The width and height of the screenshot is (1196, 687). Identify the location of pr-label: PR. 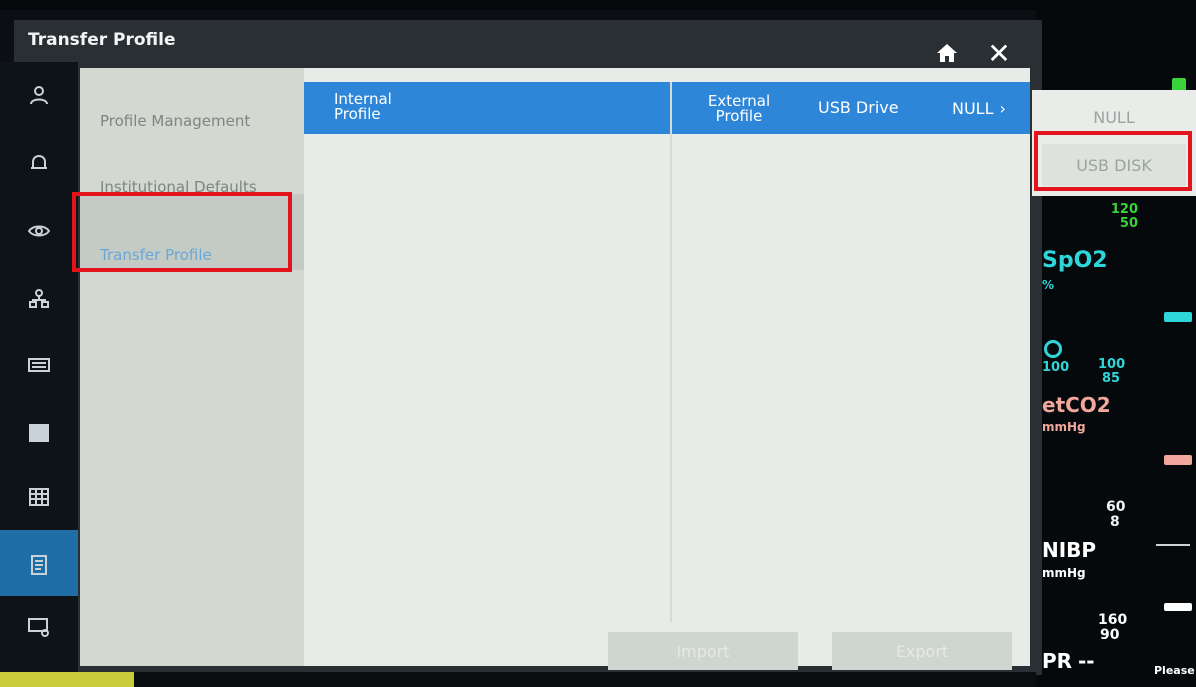
(1057, 661).